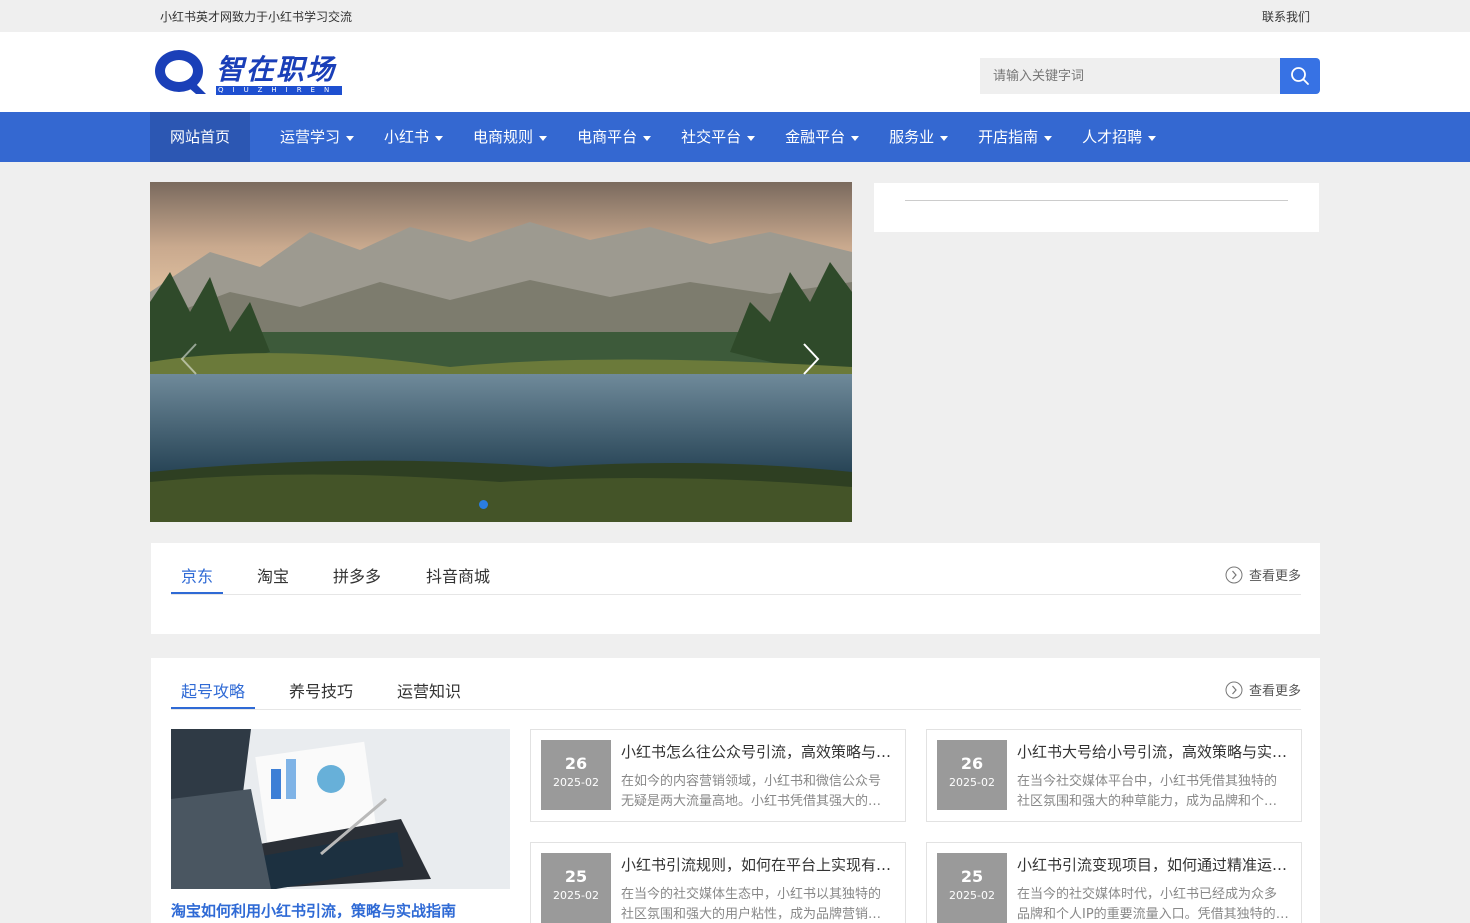  Describe the element at coordinates (736, 569) in the screenshot. I see `platform-tabs: 京东 淘宝 拼多多 抖音商城 查看更多` at that location.